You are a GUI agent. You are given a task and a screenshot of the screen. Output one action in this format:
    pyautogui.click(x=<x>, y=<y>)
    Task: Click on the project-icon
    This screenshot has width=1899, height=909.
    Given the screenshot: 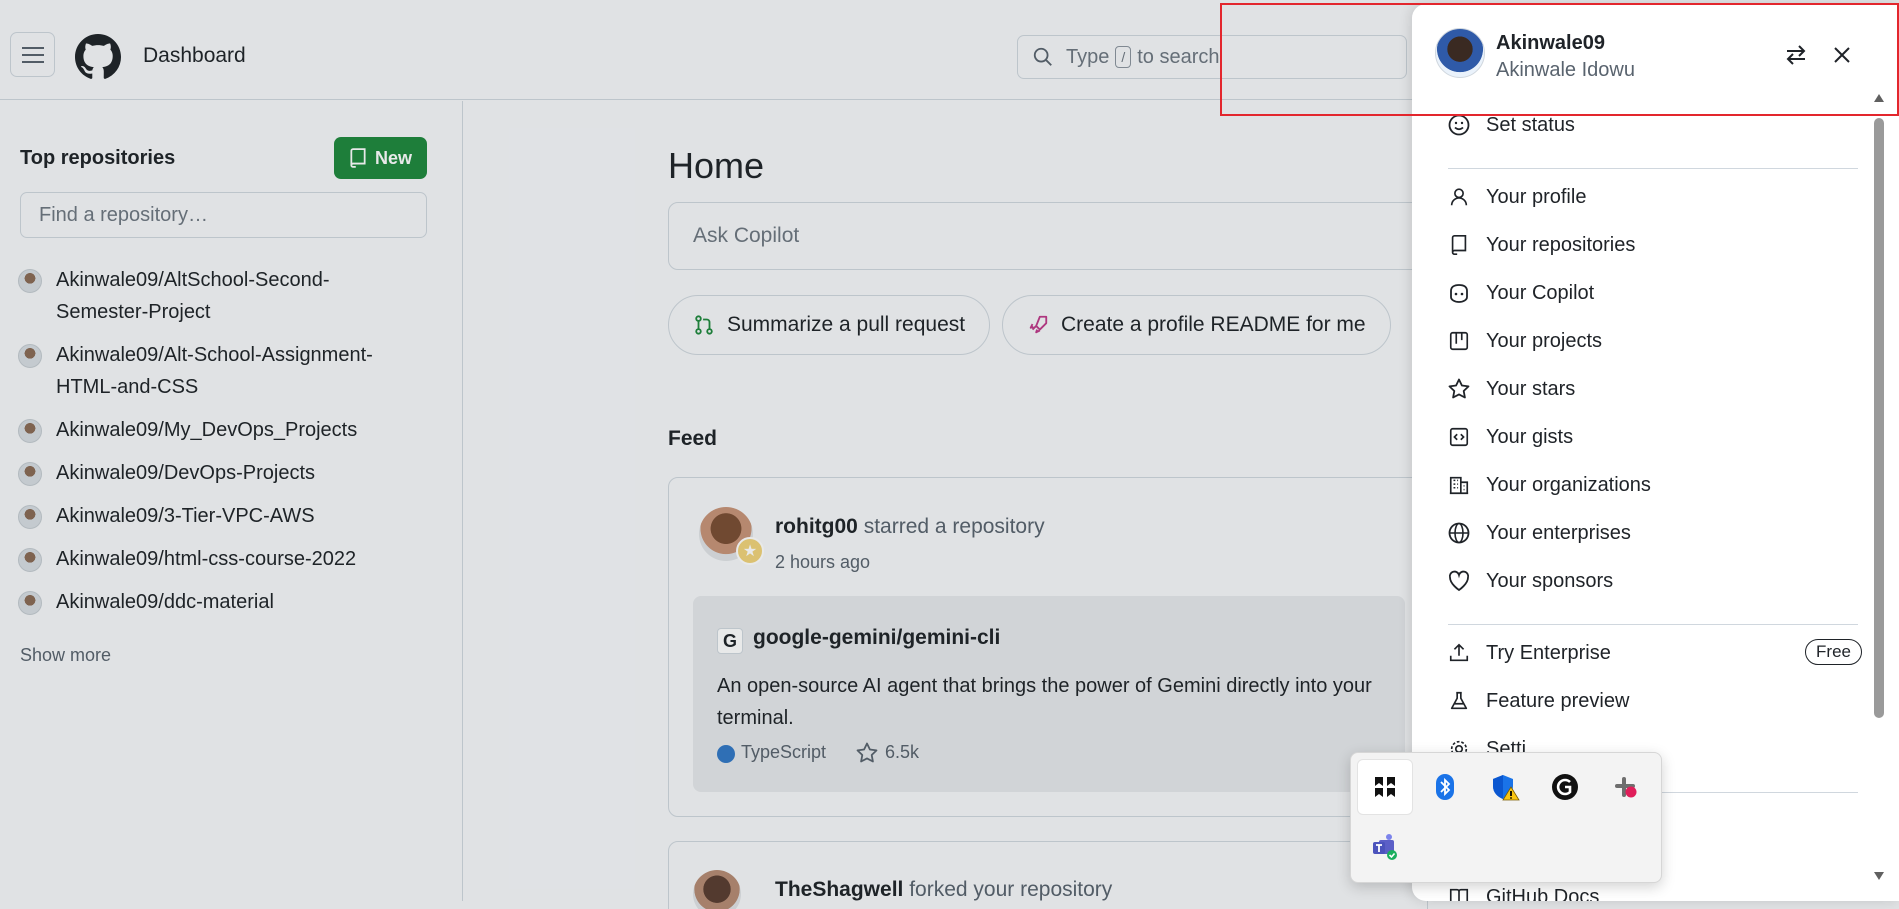 What is the action you would take?
    pyautogui.click(x=1459, y=341)
    